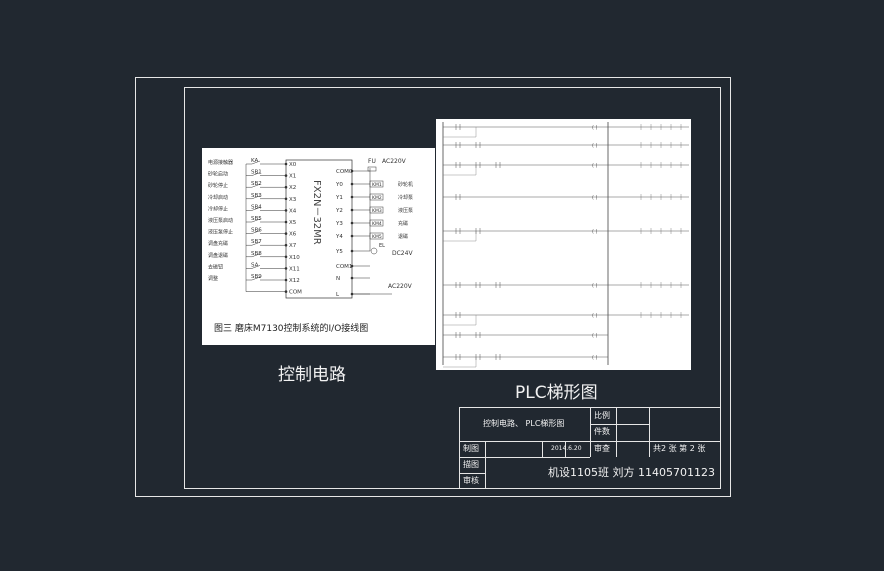 The image size is (884, 571). Describe the element at coordinates (338, 279) in the screenshot. I see `y-terminal-label: N` at that location.